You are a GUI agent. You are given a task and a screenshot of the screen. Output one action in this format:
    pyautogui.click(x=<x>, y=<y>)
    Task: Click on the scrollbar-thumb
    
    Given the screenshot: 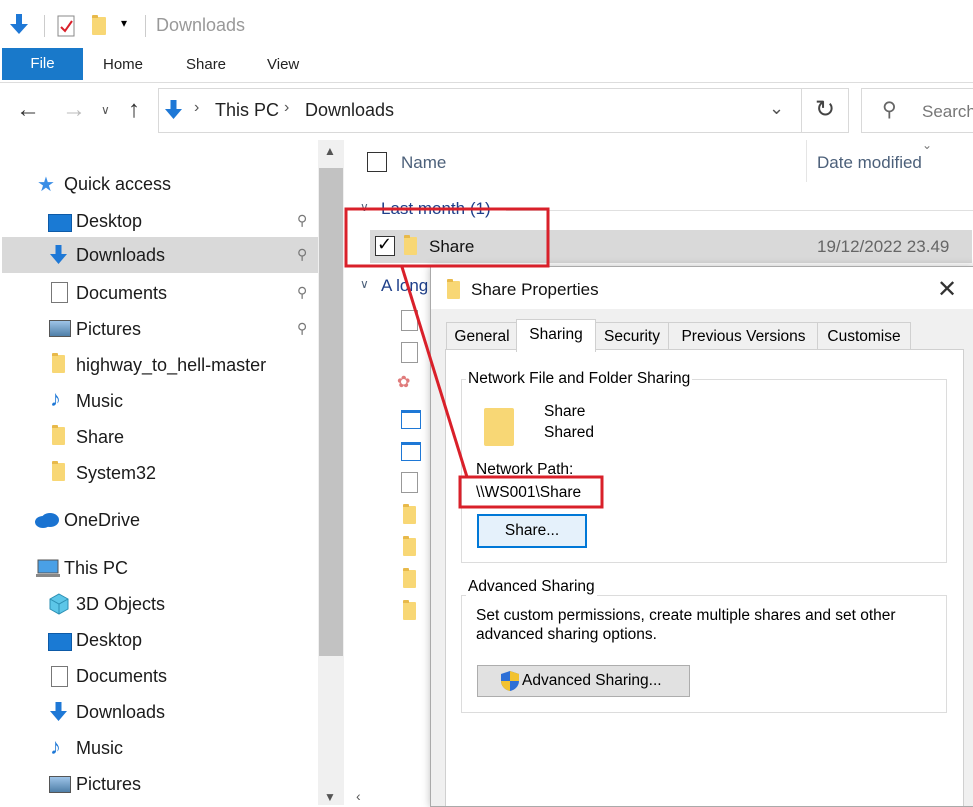 What is the action you would take?
    pyautogui.click(x=331, y=412)
    